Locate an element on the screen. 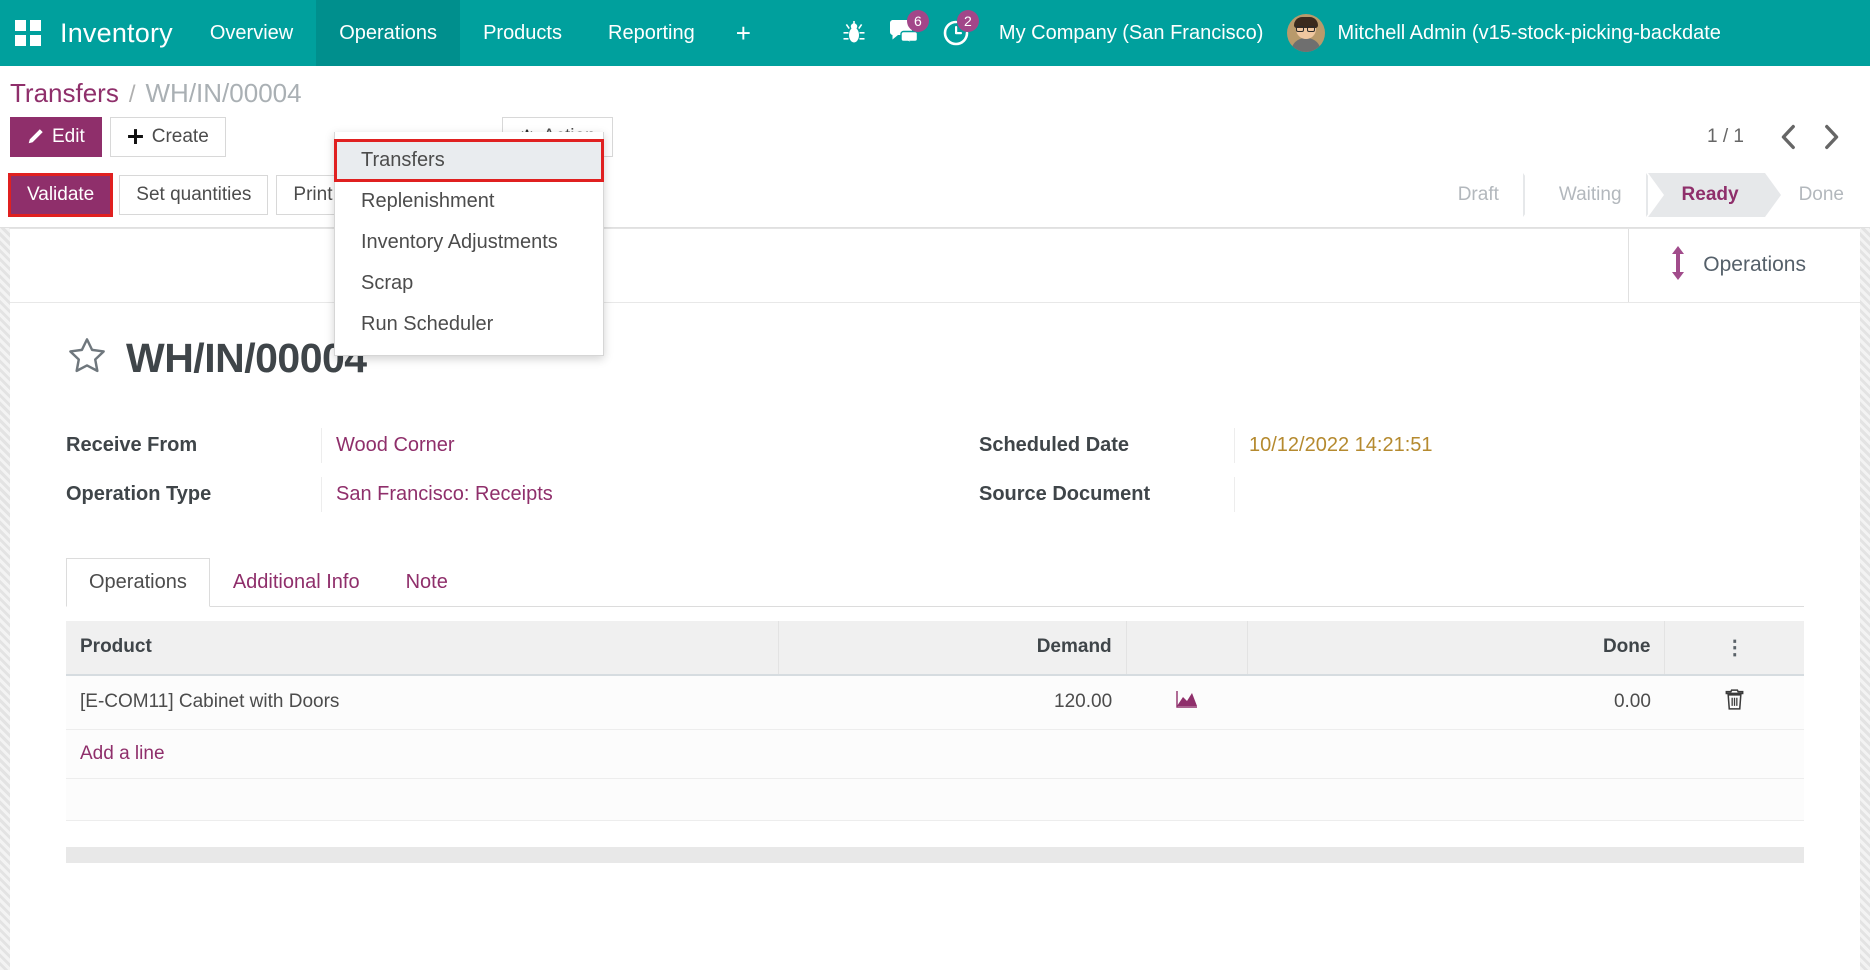 The image size is (1870, 974). notebook-tabs: Operations Additional Info Note is located at coordinates (935, 582).